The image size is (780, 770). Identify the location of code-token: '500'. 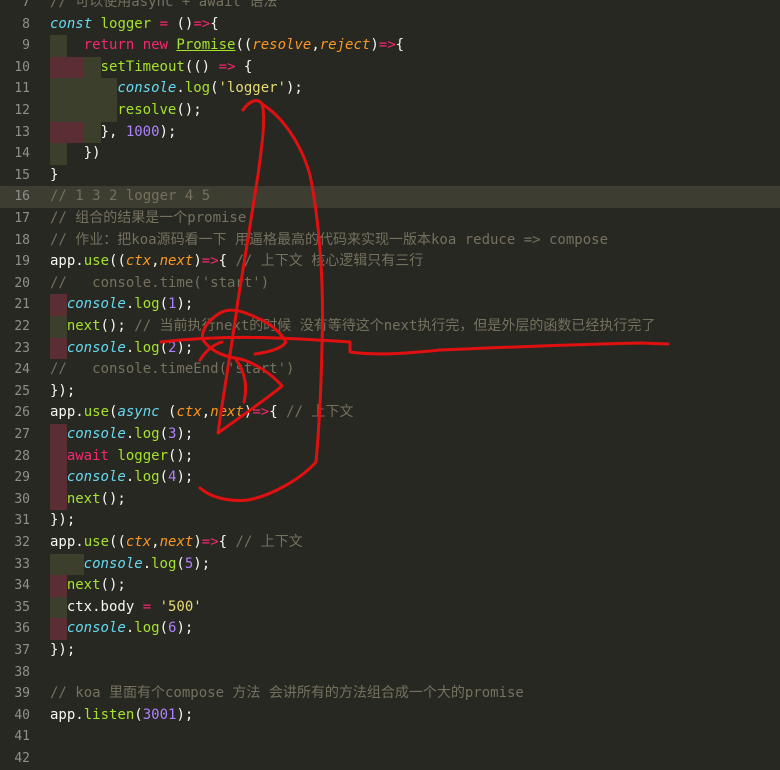
(180, 606).